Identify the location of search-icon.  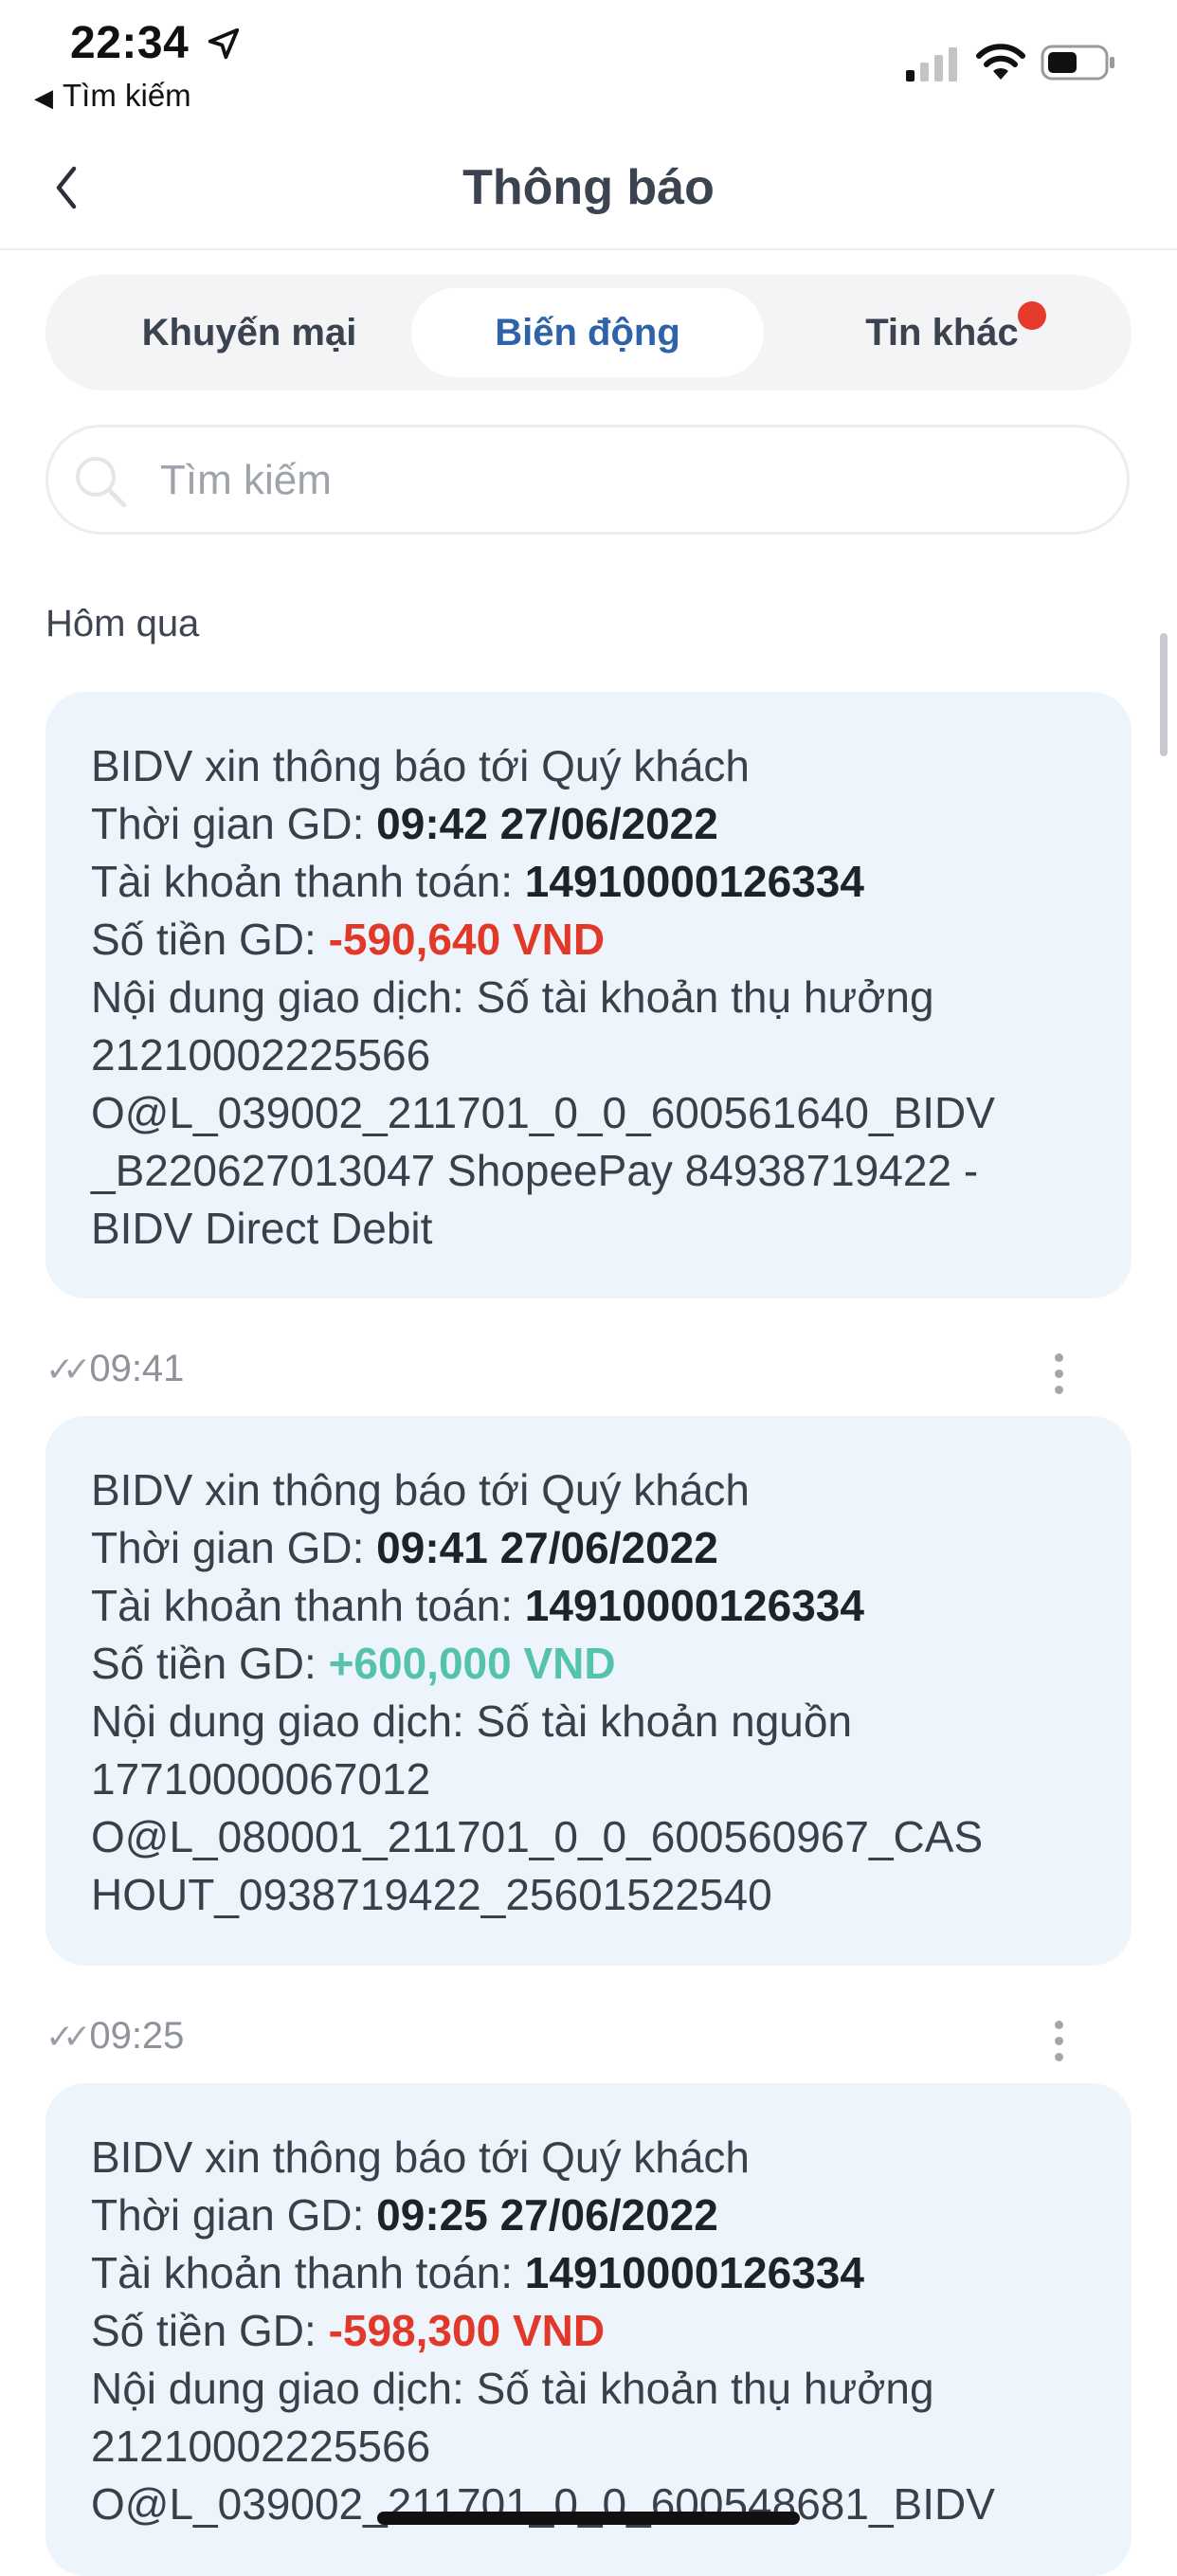
(101, 482).